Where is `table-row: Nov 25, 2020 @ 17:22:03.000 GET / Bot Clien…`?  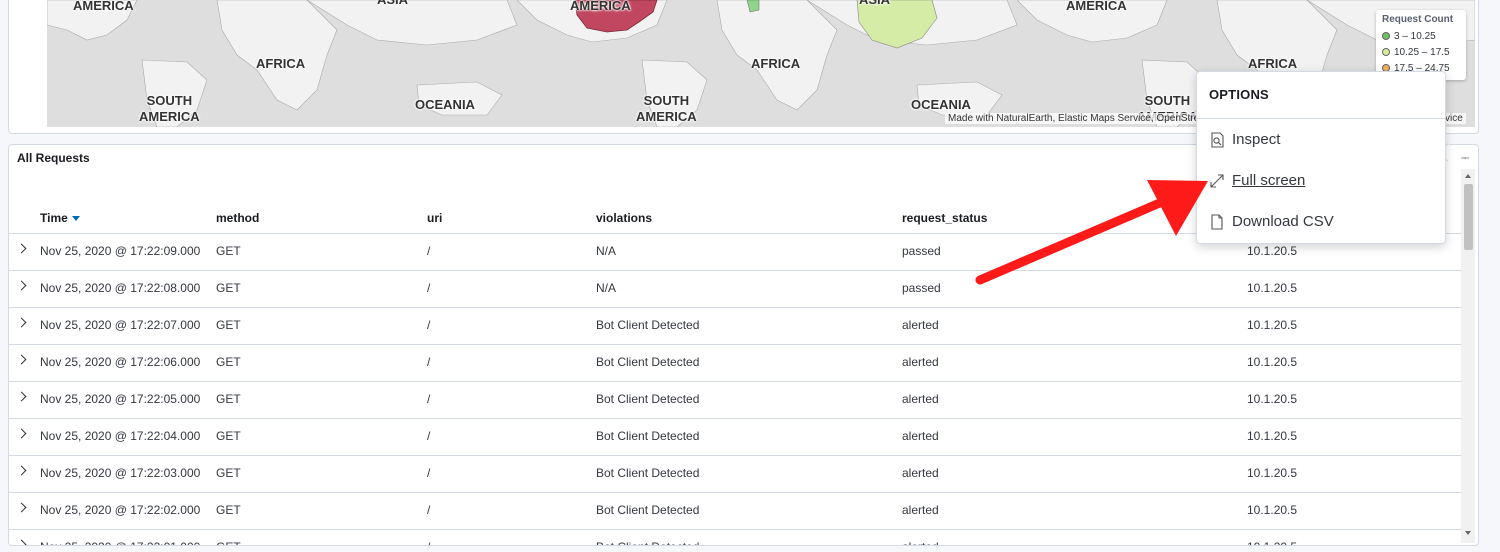 table-row: Nov 25, 2020 @ 17:22:03.000 GET / Bot Clien… is located at coordinates (735, 474).